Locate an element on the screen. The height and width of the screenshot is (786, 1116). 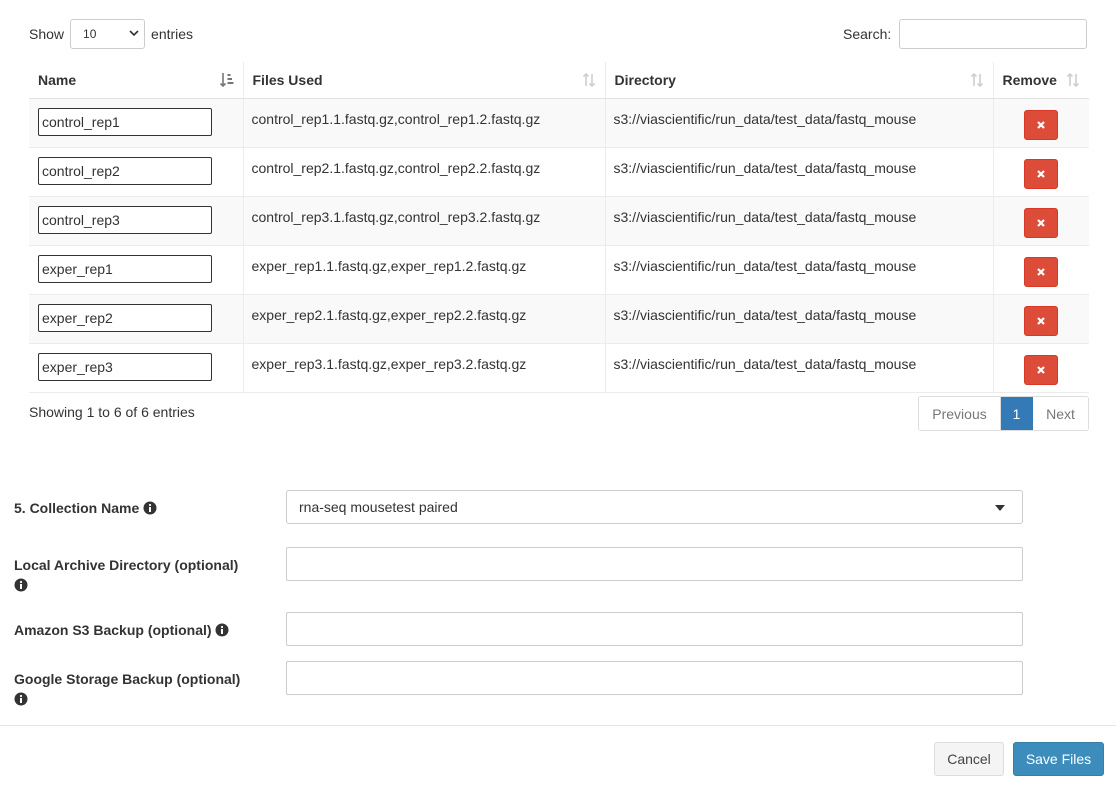
column-header-label: Files Used is located at coordinates (287, 79).